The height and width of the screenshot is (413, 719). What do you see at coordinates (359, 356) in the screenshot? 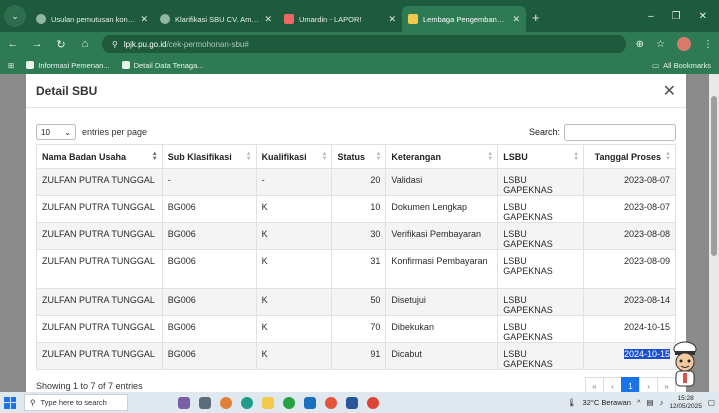
I see `cell-status: 91` at bounding box center [359, 356].